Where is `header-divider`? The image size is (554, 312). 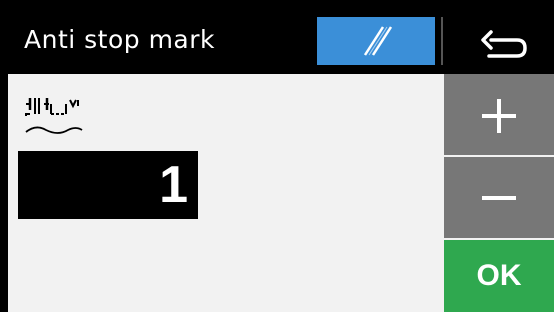 header-divider is located at coordinates (442, 41).